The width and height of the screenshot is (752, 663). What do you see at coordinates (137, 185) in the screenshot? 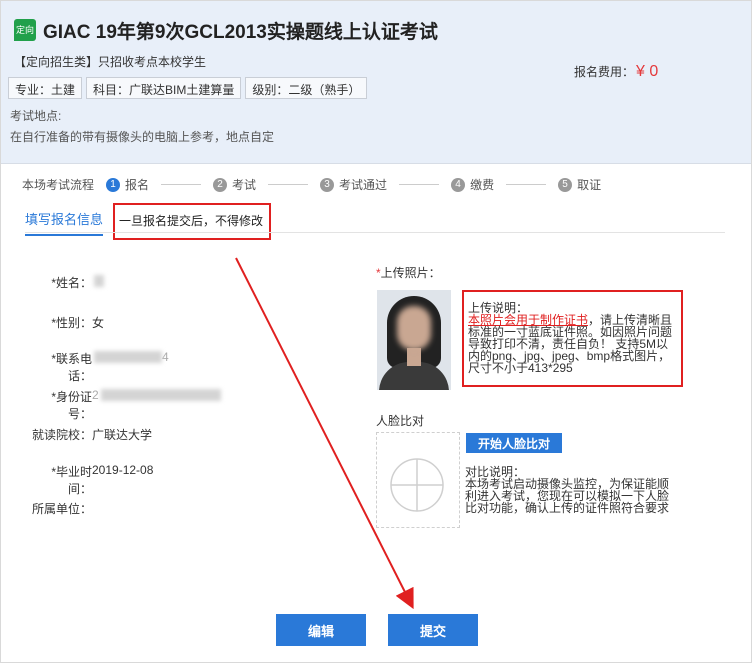
I see `step-label: 报名` at bounding box center [137, 185].